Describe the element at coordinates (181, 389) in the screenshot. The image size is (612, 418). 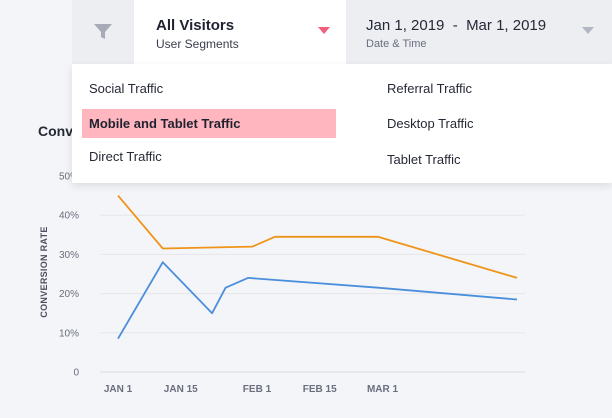
I see `x-tick-label: JAN 15` at that location.